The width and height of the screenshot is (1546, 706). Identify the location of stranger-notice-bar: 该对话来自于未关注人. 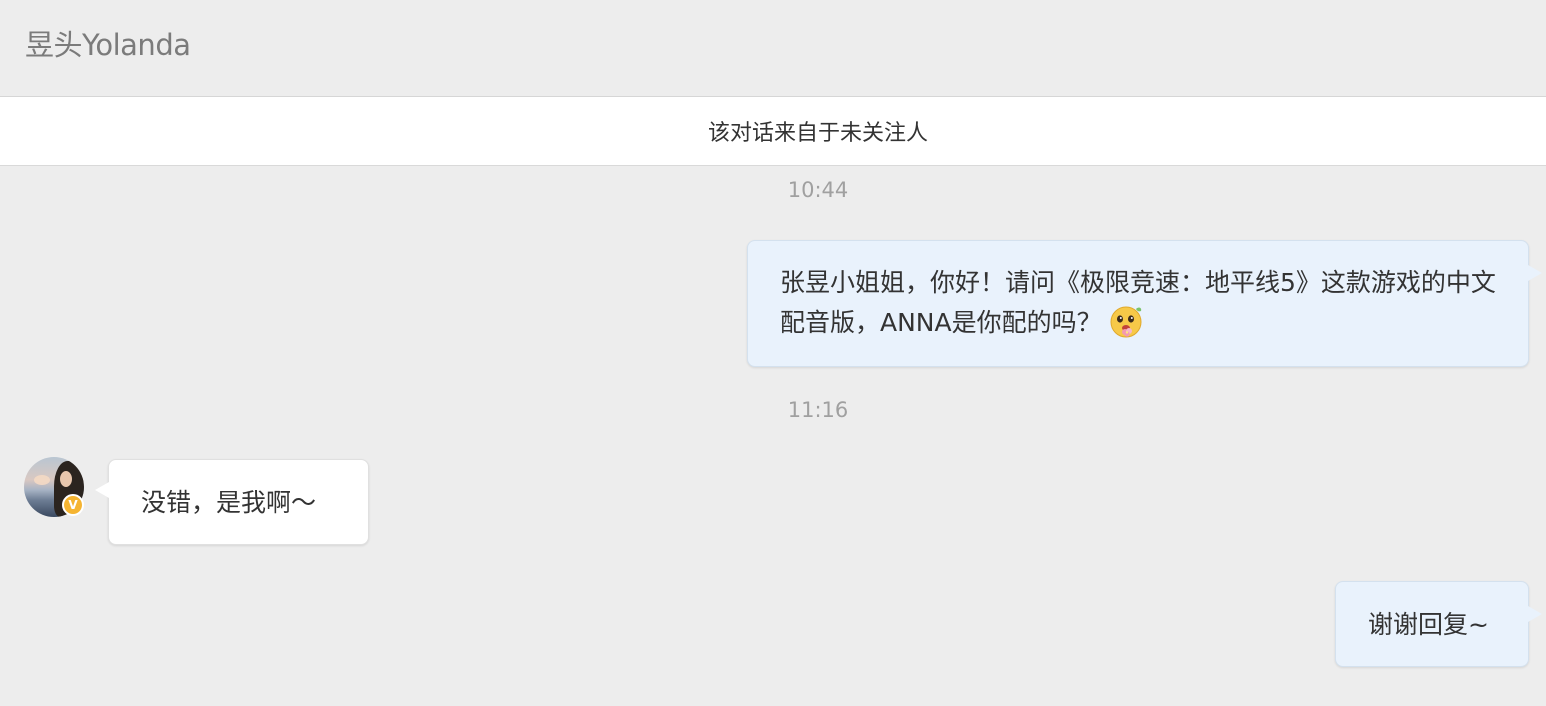
(773, 131).